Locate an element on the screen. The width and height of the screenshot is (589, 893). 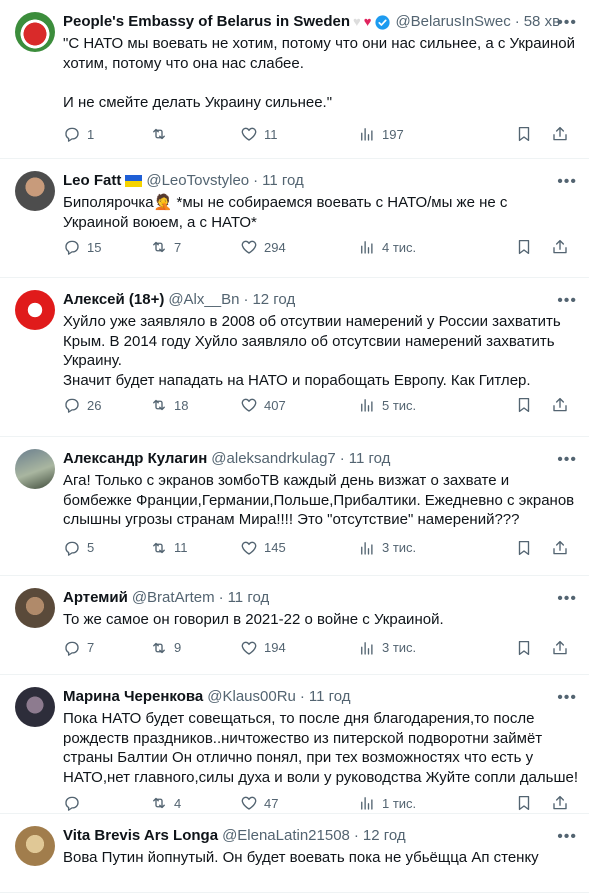
like-button: 294 is located at coordinates (299, 247).